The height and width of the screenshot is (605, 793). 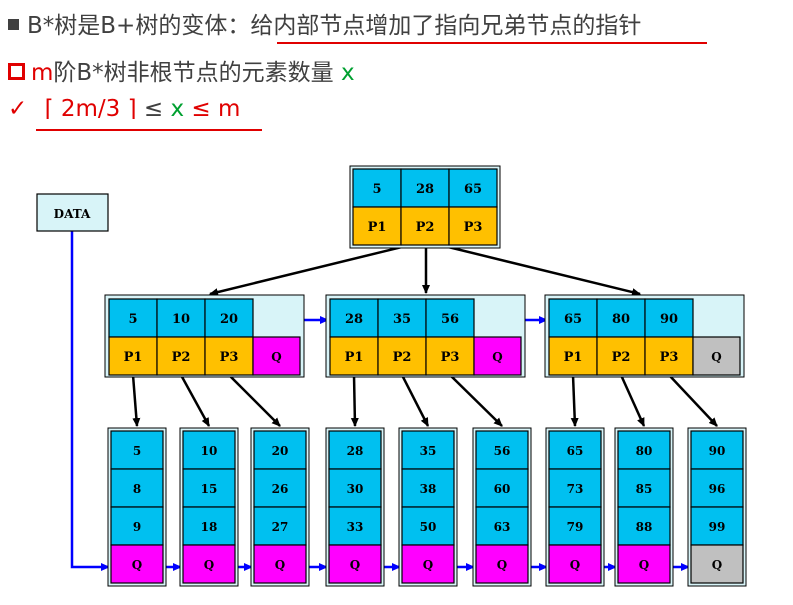 What do you see at coordinates (209, 564) in the screenshot?
I see `leaf-1-link: Q` at bounding box center [209, 564].